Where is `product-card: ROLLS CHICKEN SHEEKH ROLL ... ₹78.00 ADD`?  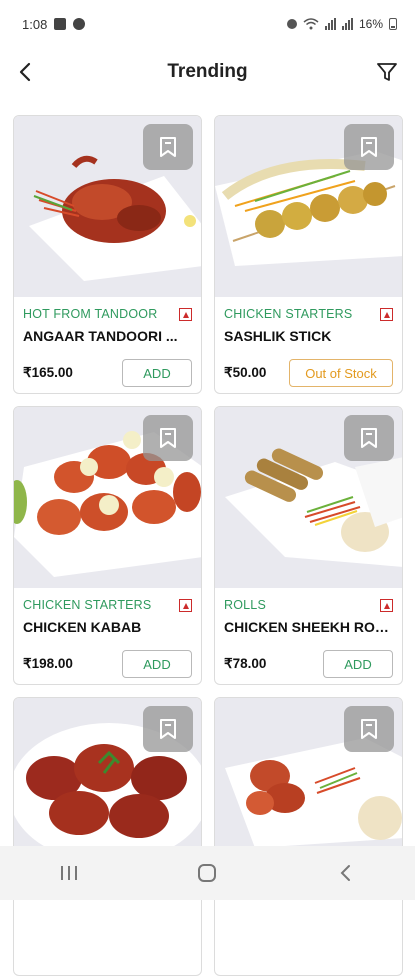
product-card: ROLLS CHICKEN SHEEKH ROLL ... ₹78.00 ADD is located at coordinates (308, 545).